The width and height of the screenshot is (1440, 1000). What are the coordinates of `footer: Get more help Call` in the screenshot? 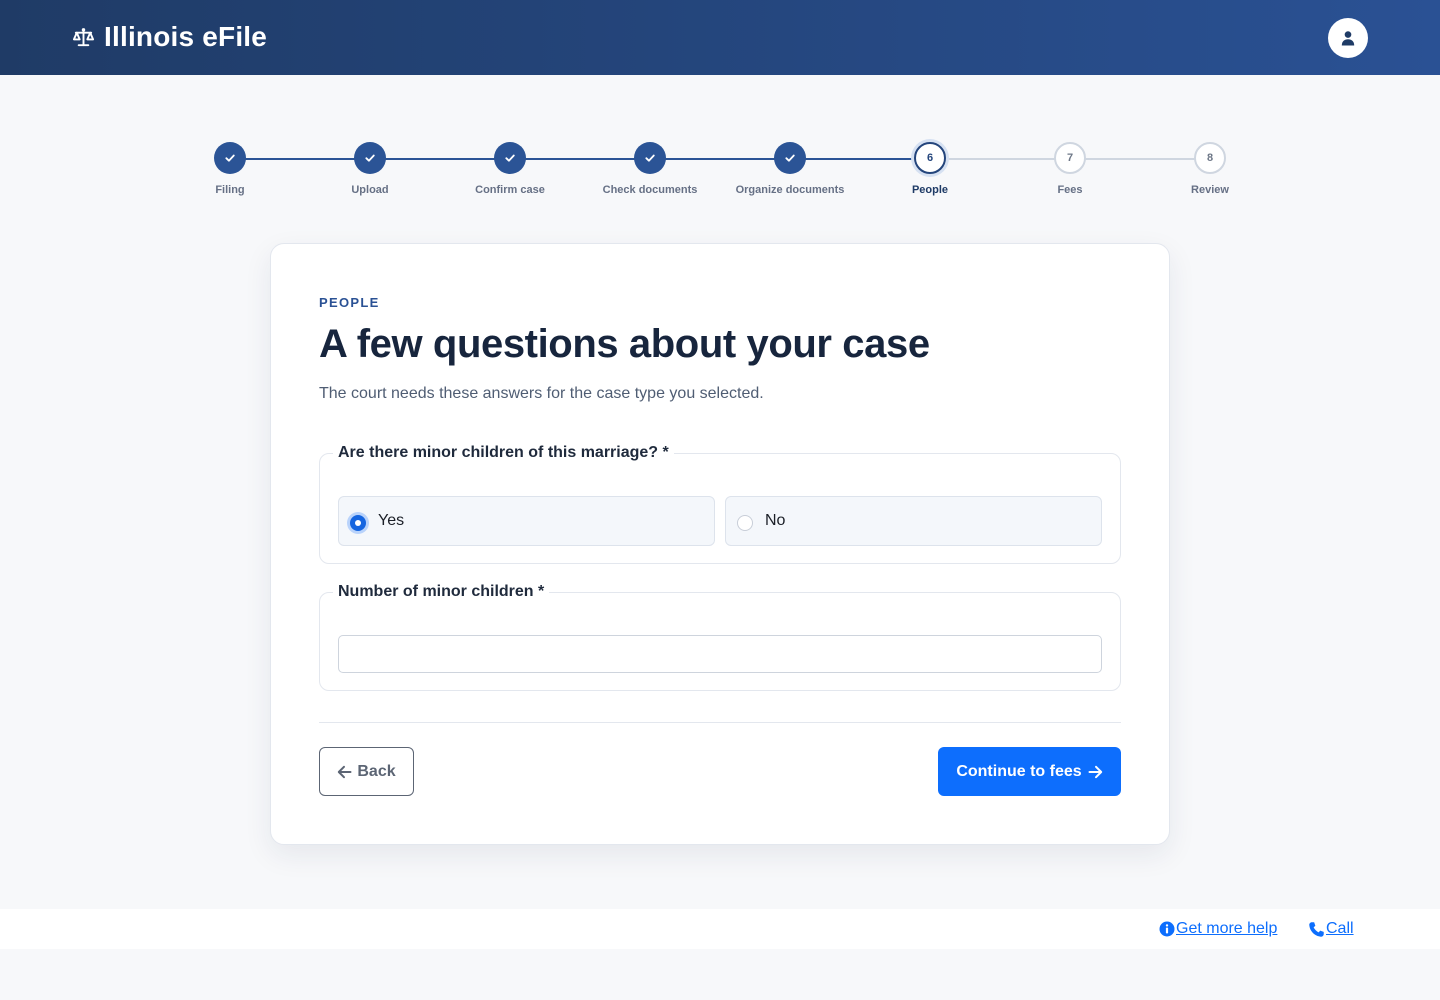 It's located at (720, 929).